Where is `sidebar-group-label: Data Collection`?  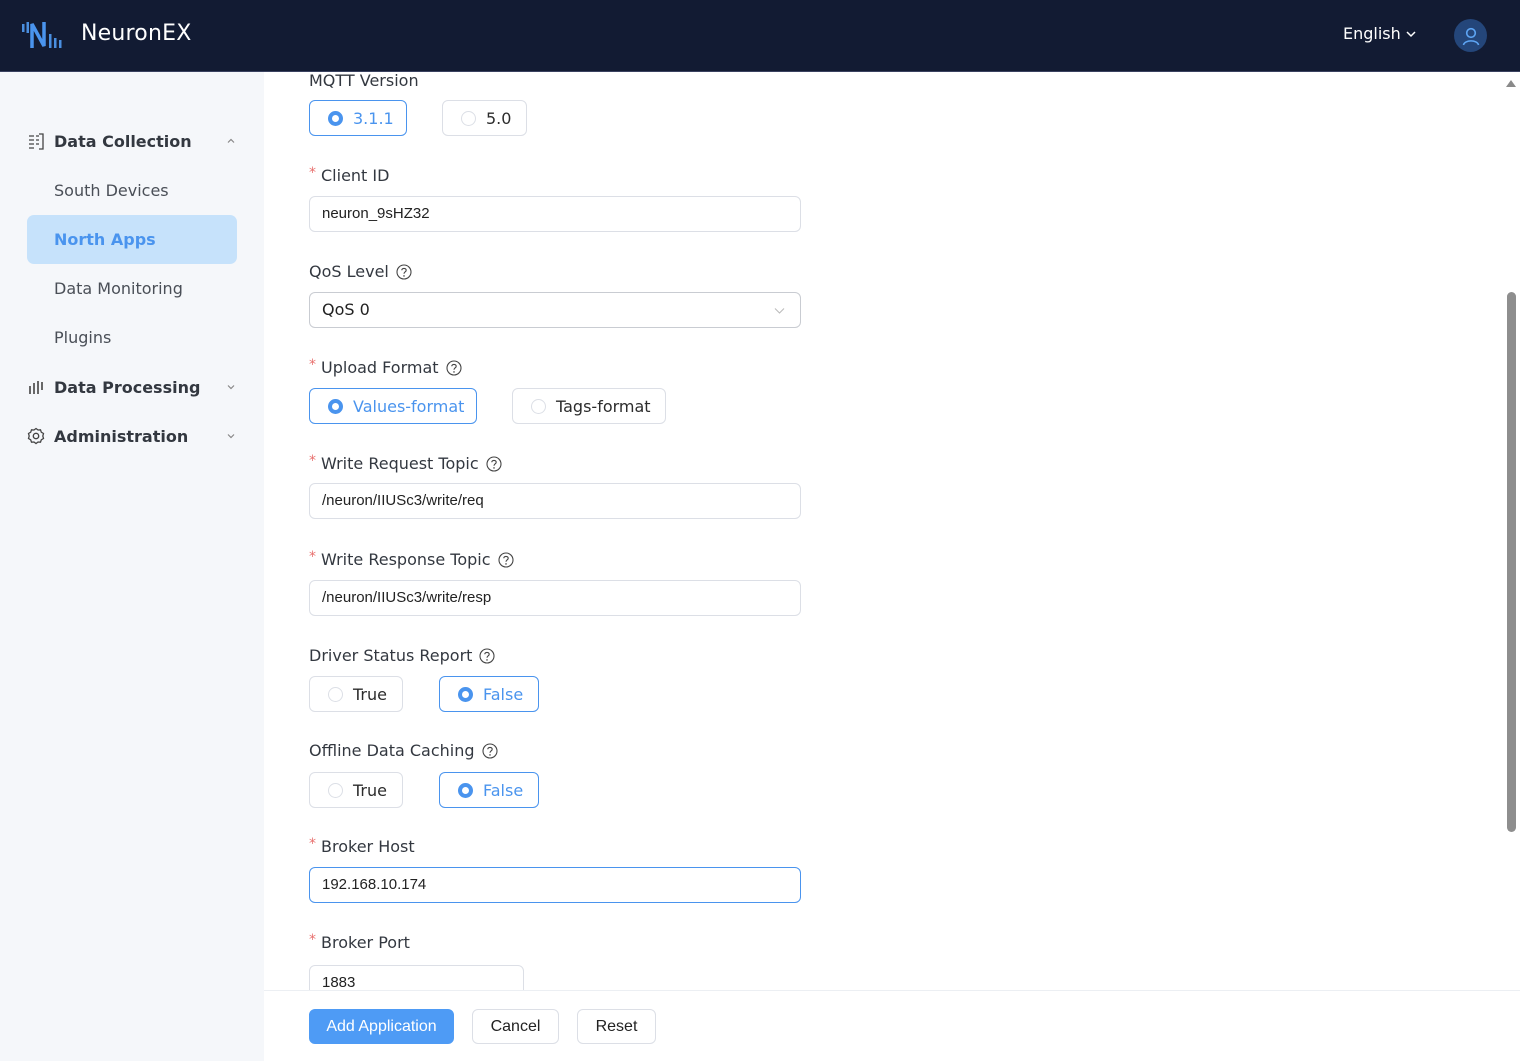
sidebar-group-label: Data Collection is located at coordinates (123, 141).